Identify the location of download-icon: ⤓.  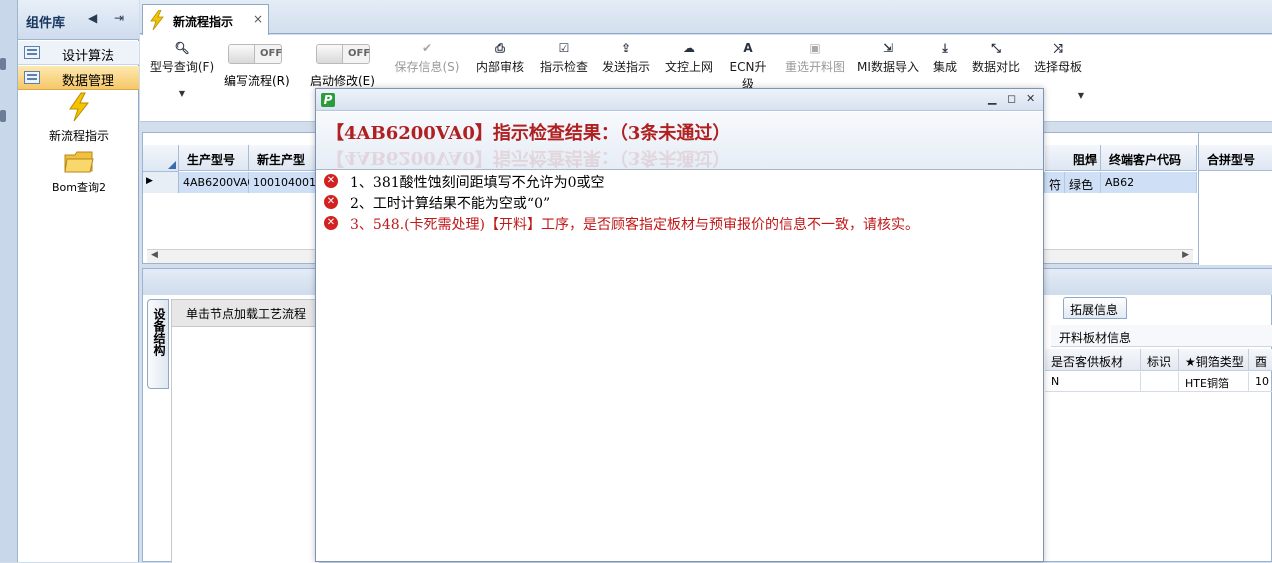
(945, 48).